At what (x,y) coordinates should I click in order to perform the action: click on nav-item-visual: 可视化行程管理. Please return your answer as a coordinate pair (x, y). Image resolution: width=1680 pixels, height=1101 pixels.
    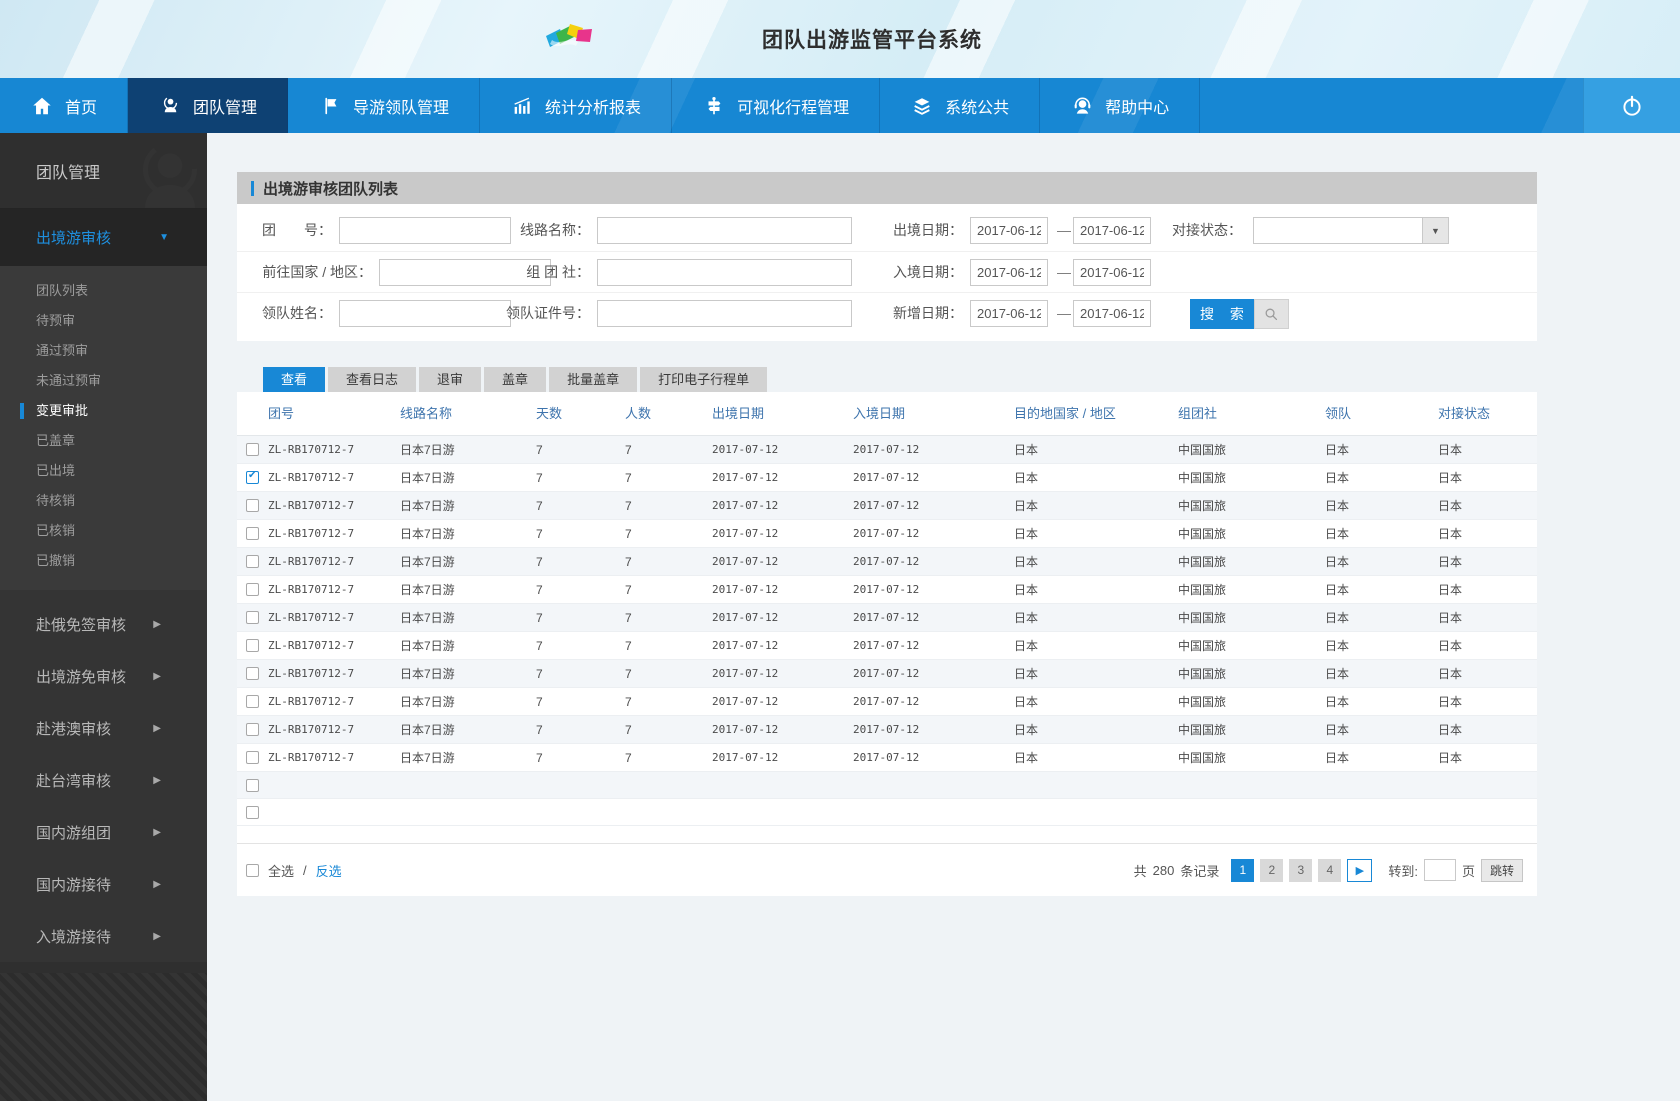
    Looking at the image, I should click on (776, 105).